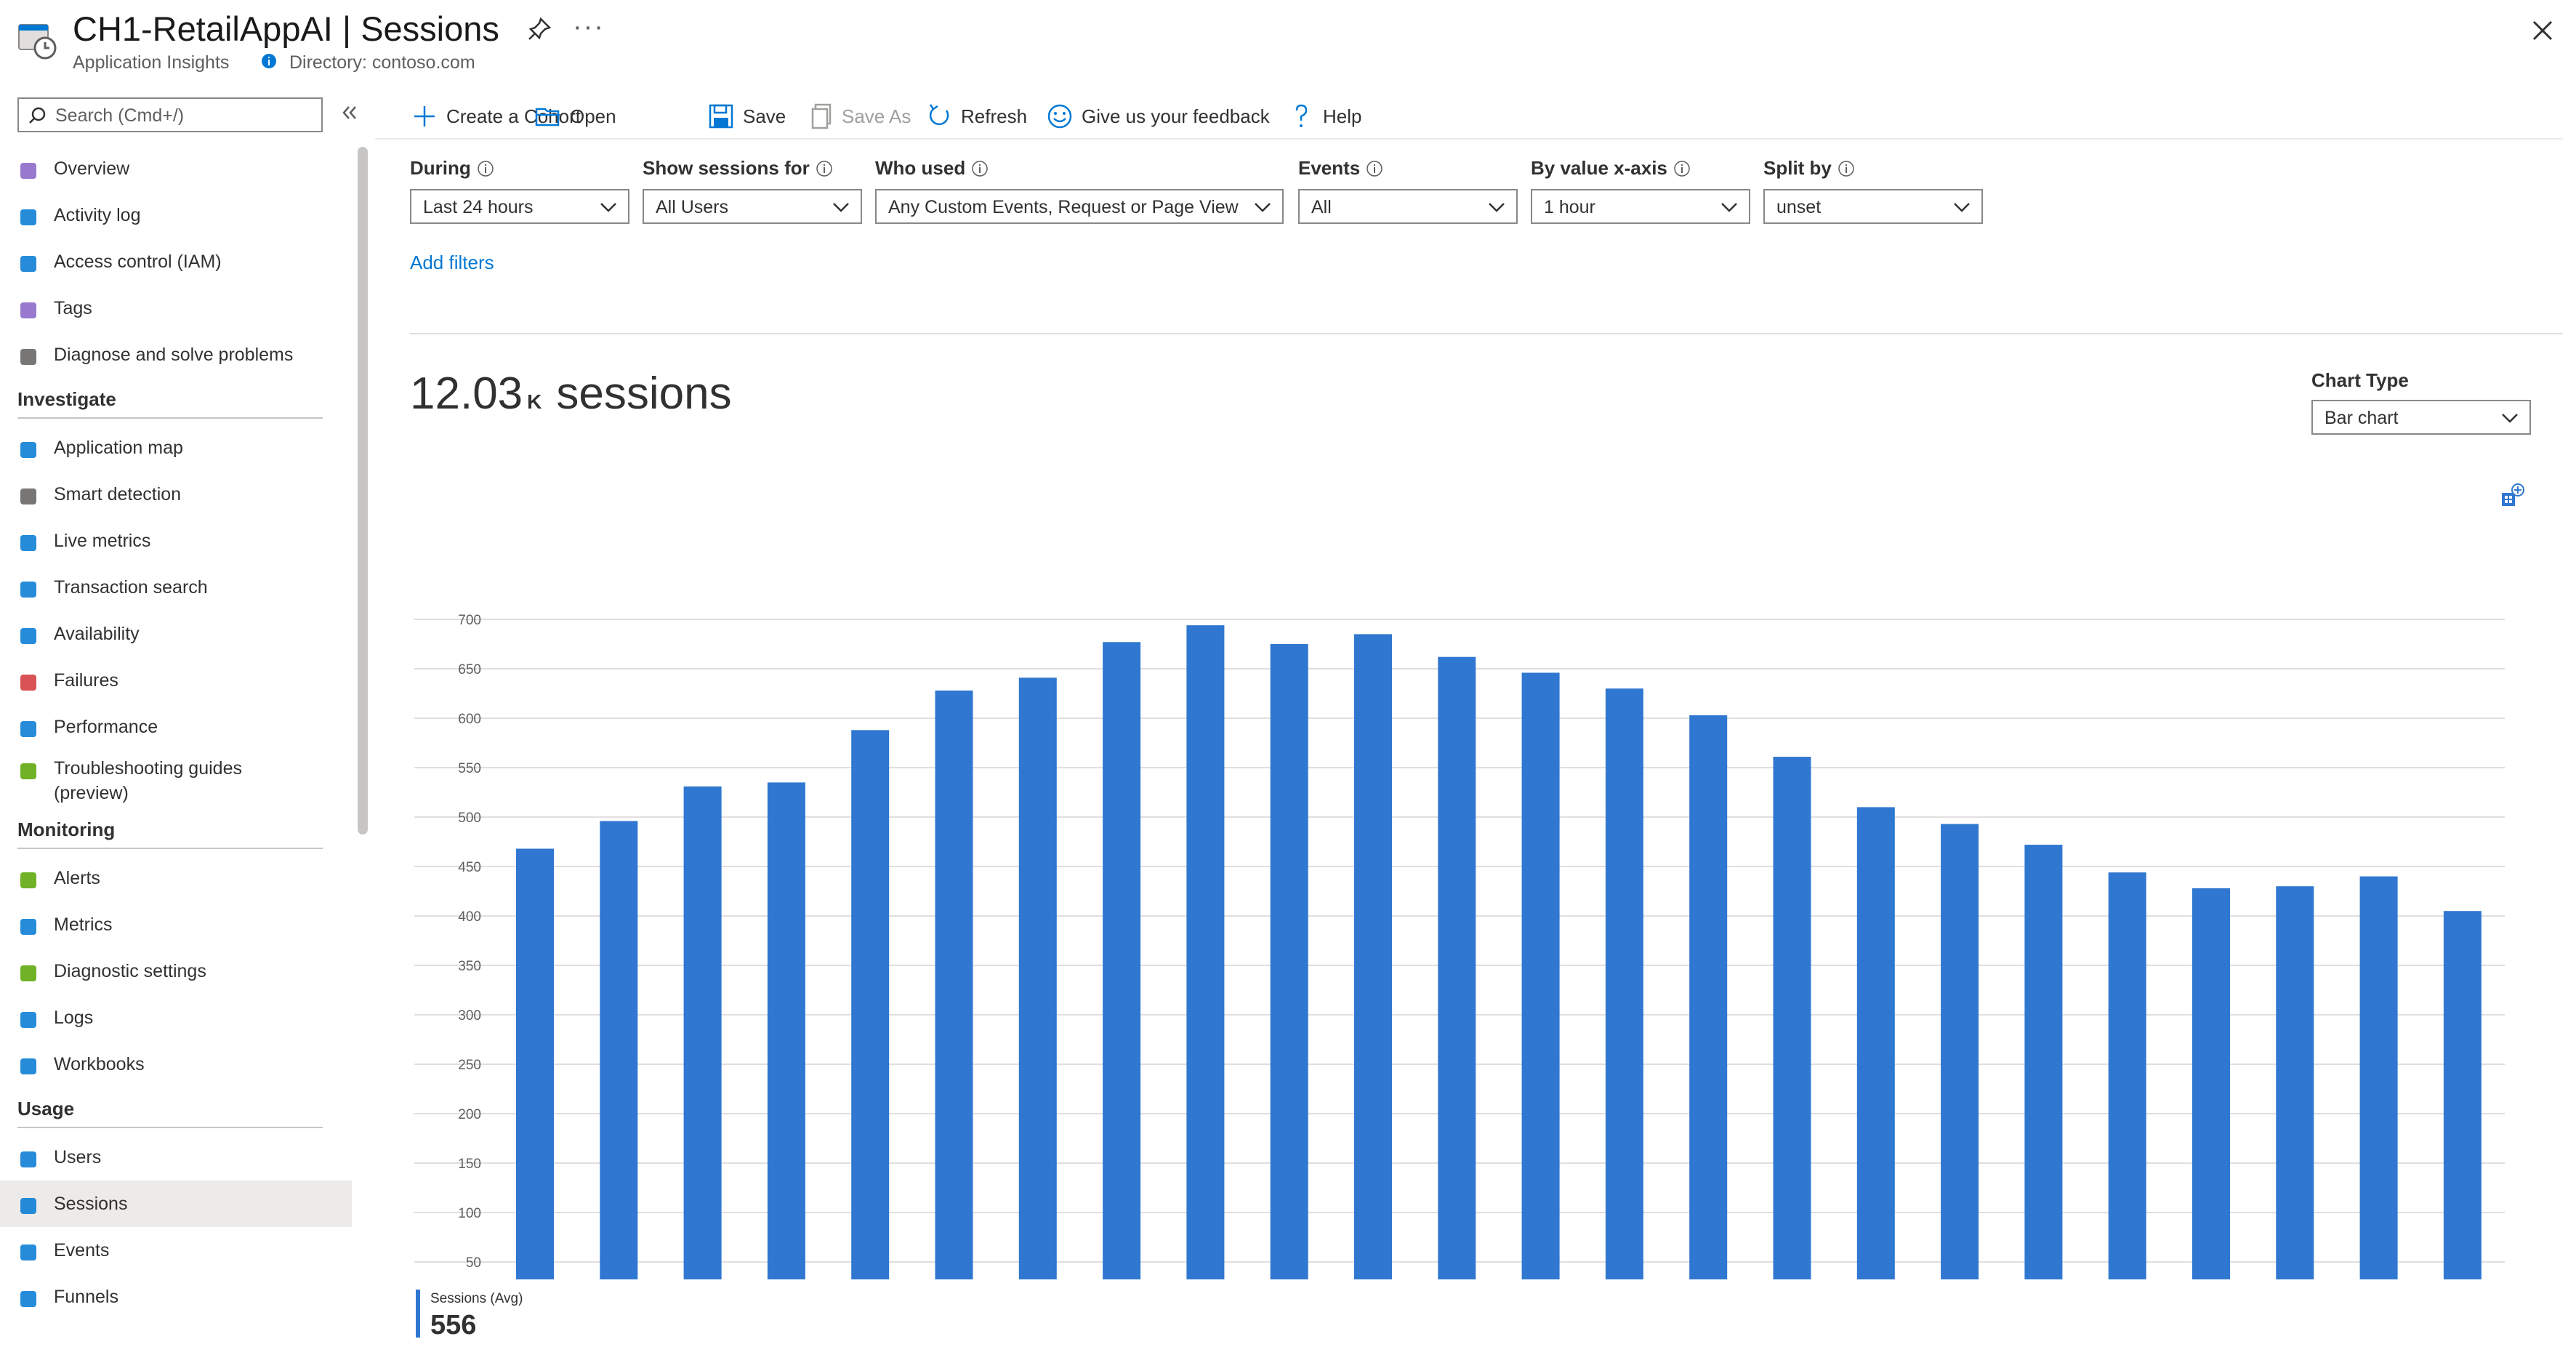  Describe the element at coordinates (994, 116) in the screenshot. I see `refresh-label: Refresh` at that location.